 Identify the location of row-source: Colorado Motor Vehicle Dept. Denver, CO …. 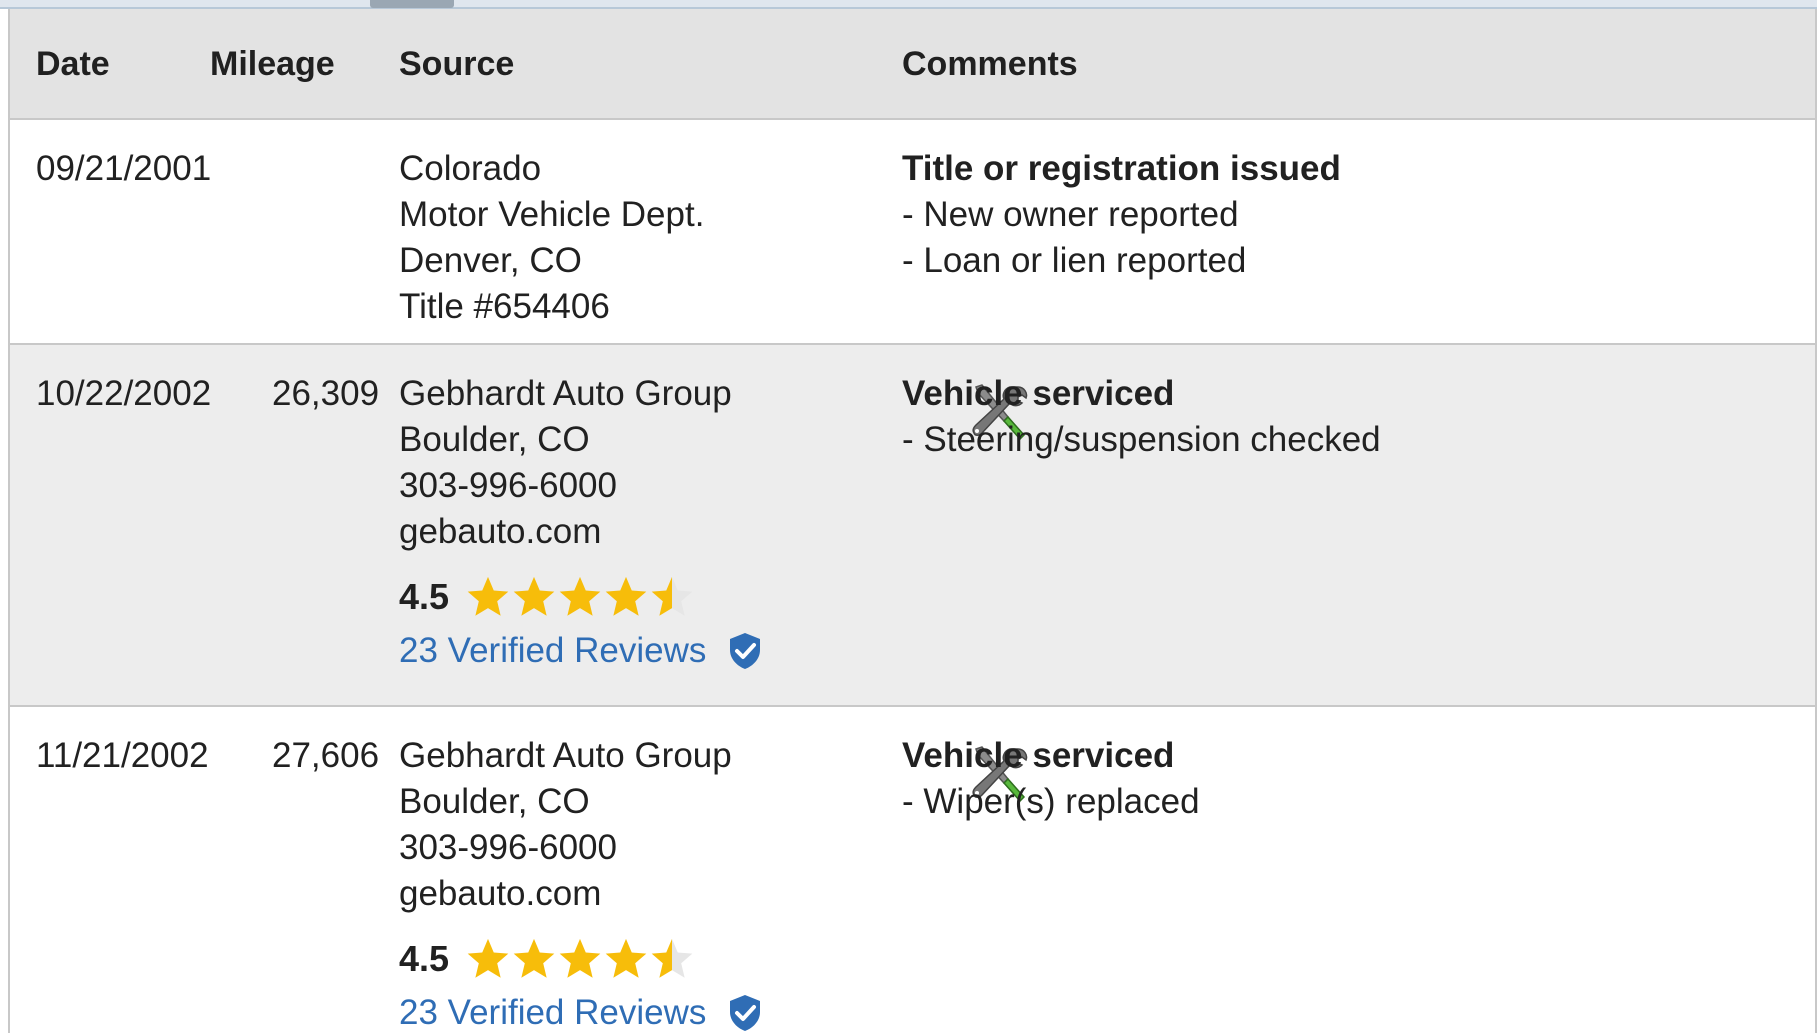
(551, 238).